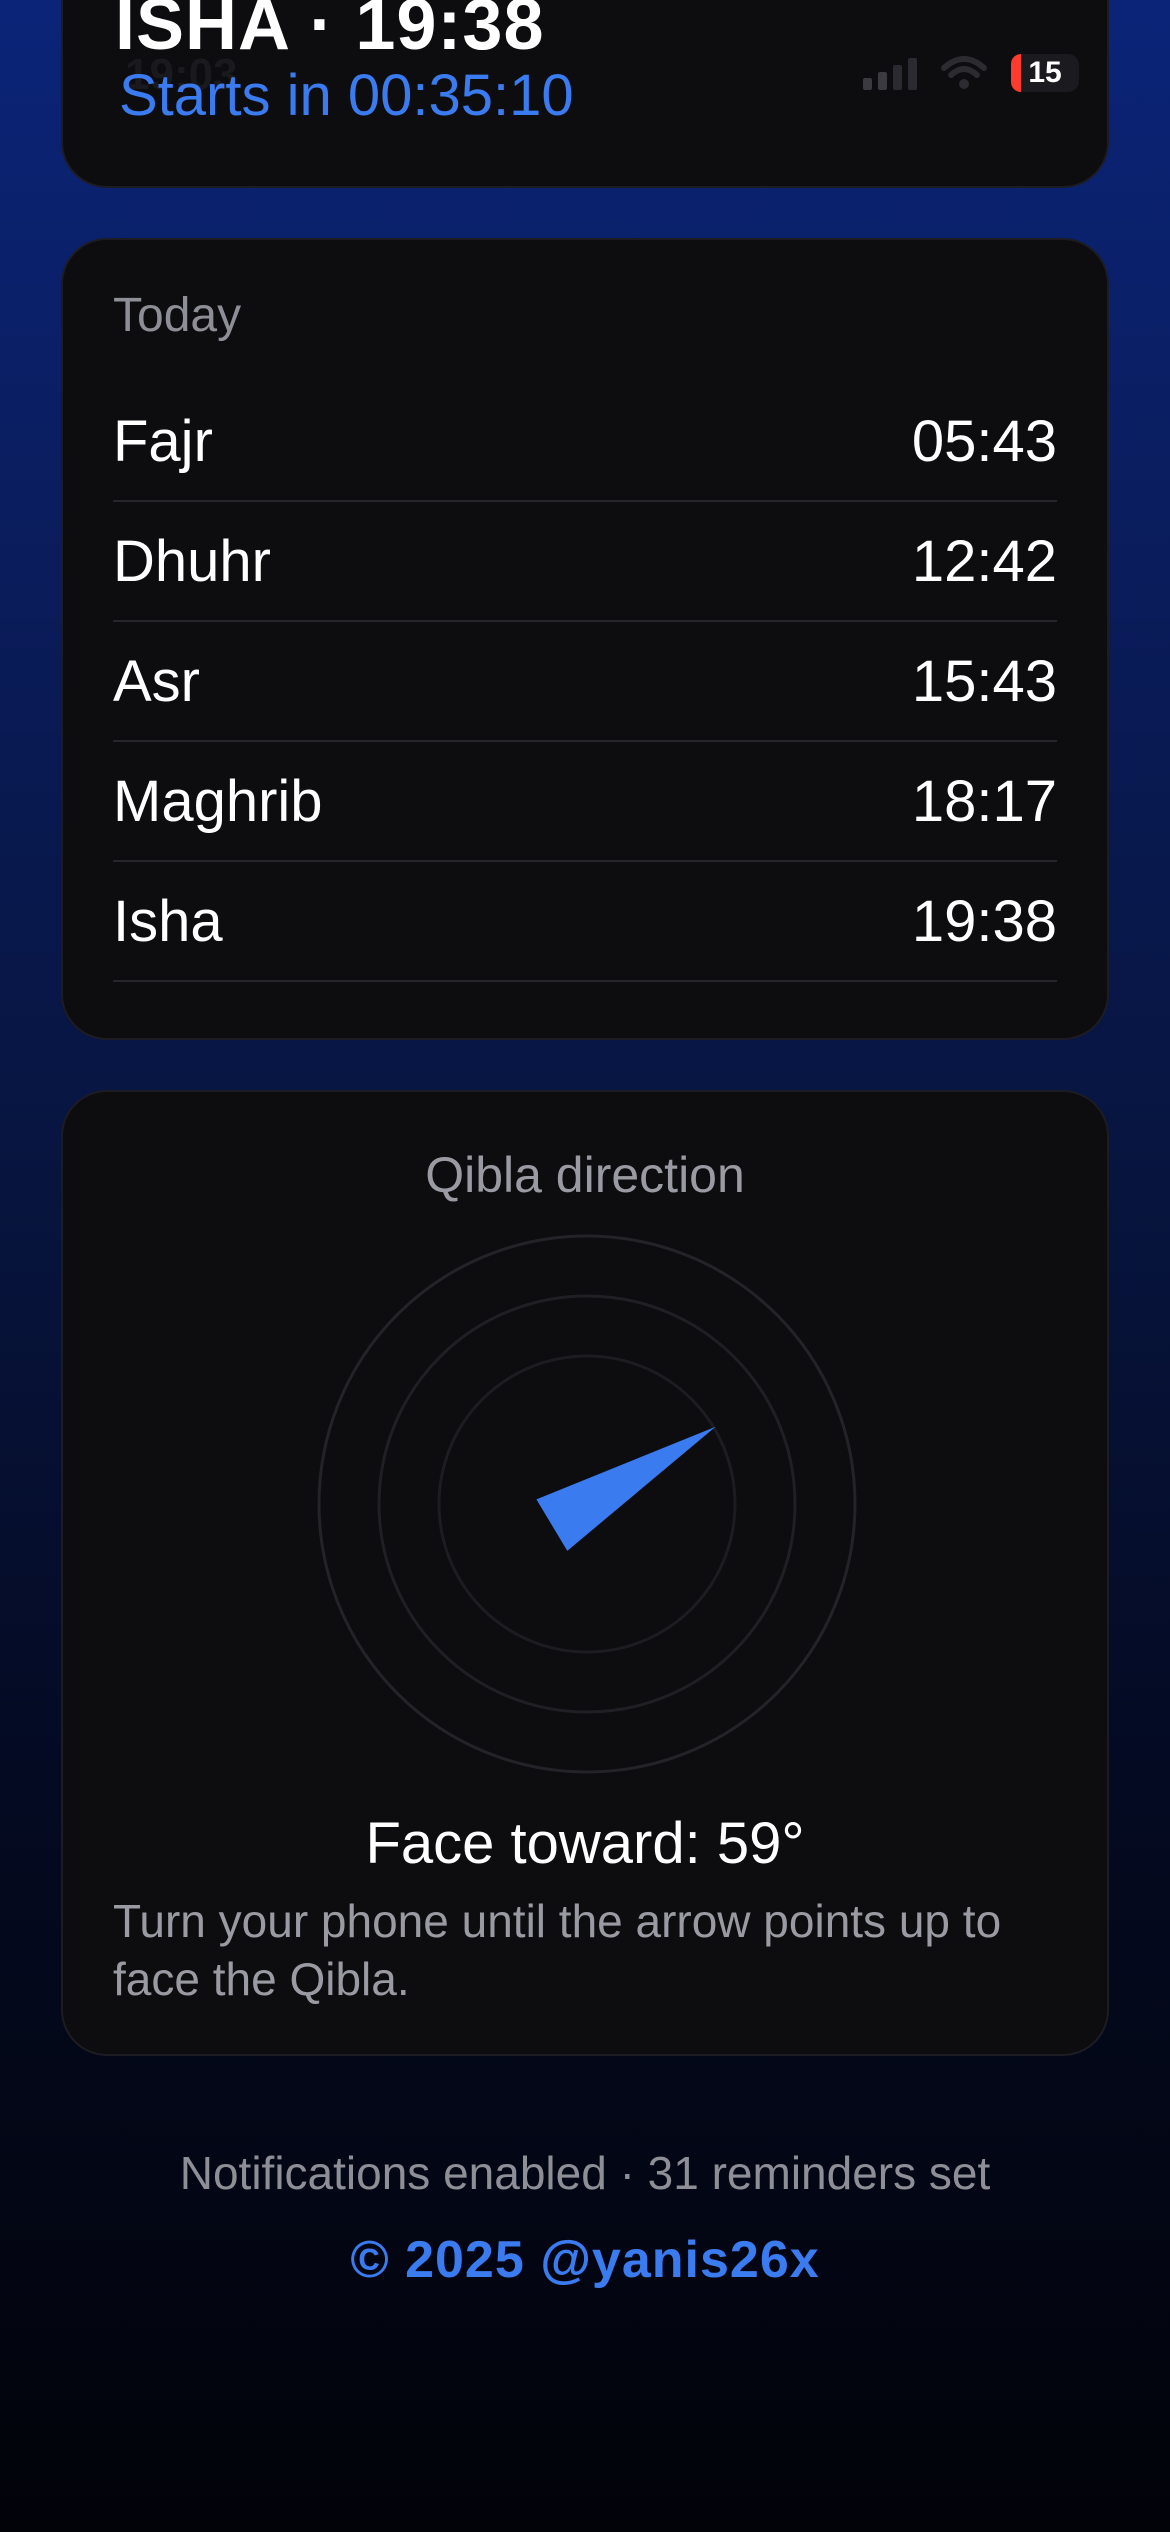 The height and width of the screenshot is (2532, 1170). Describe the element at coordinates (585, 442) in the screenshot. I see `prayer-row-fajr: Fajr 05:43` at that location.